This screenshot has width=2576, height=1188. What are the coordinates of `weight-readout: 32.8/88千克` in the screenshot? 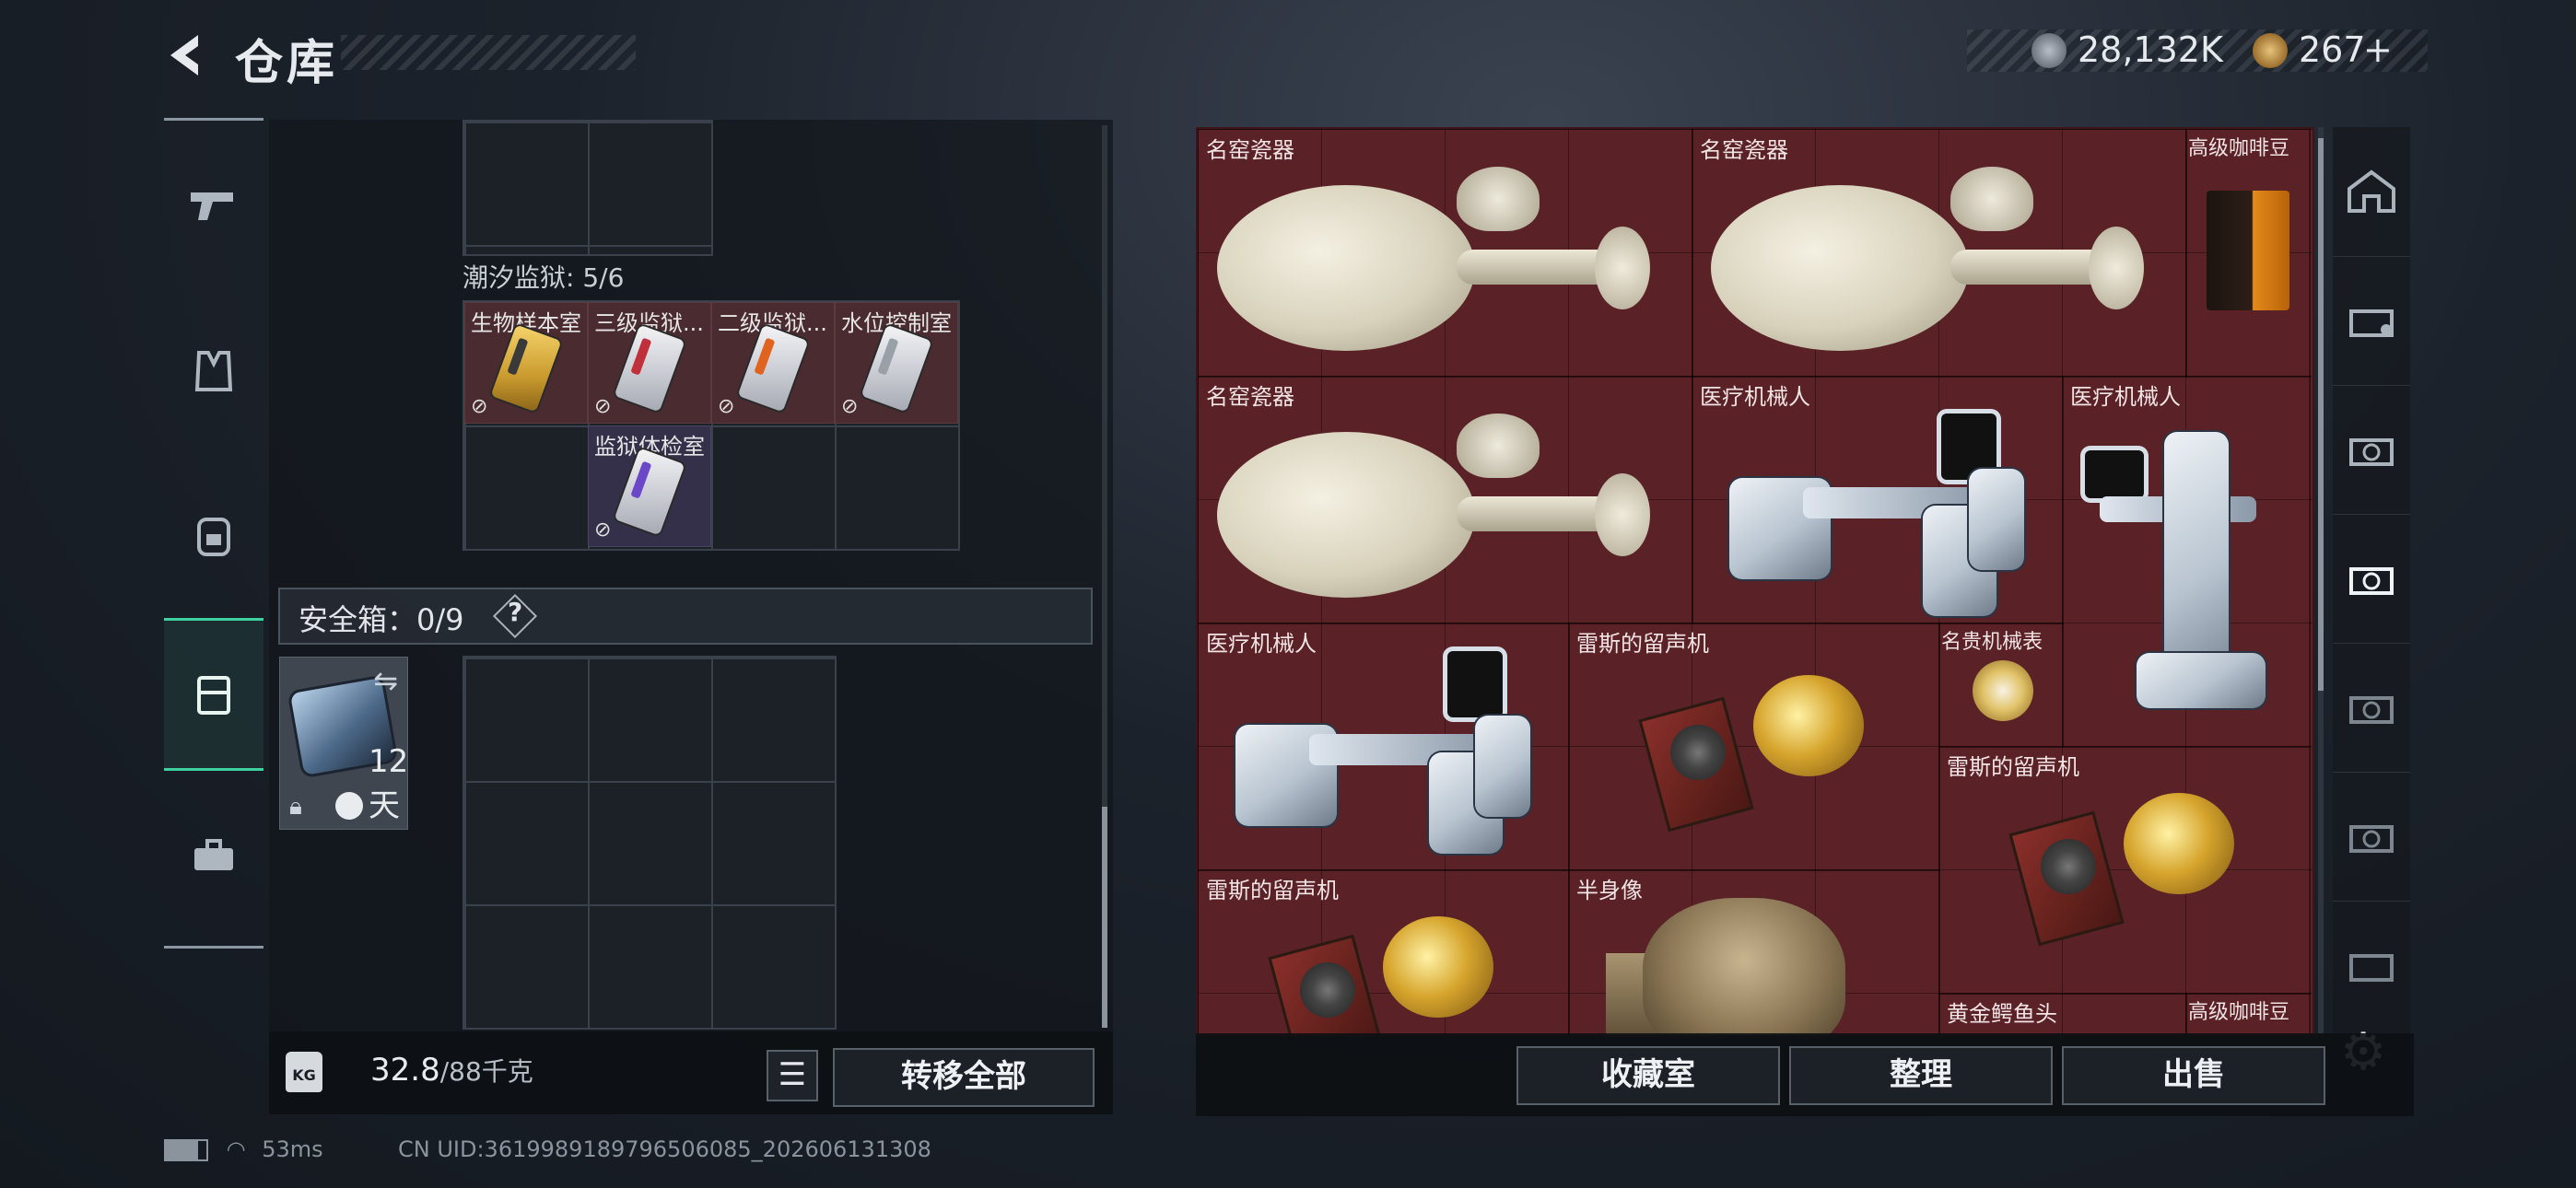 It's located at (451, 1070).